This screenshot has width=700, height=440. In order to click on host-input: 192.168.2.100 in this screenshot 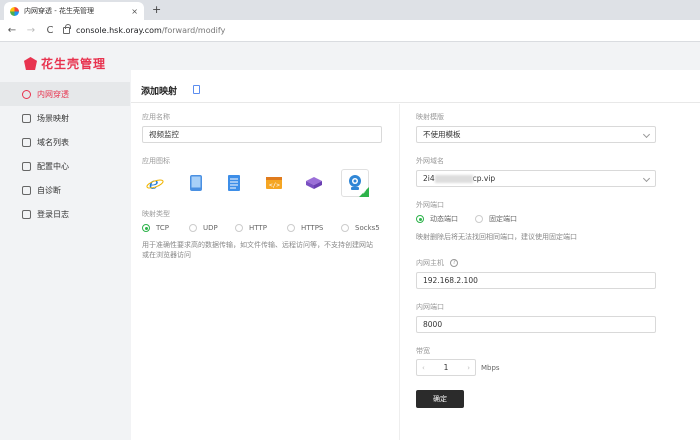, I will do `click(536, 280)`.